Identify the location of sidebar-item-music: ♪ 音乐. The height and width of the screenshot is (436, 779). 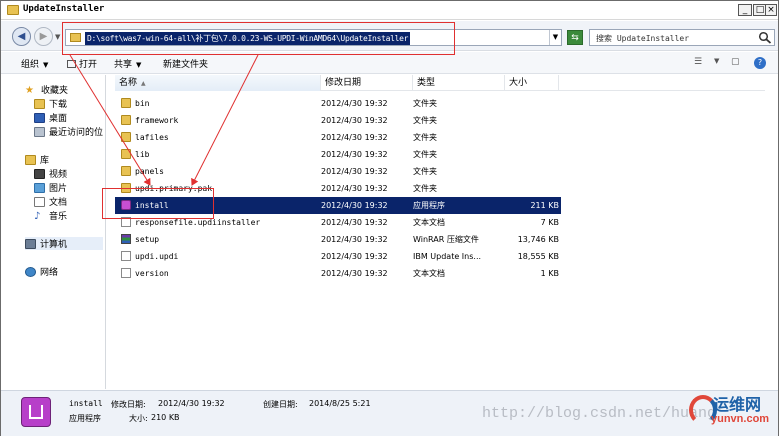
(51, 216).